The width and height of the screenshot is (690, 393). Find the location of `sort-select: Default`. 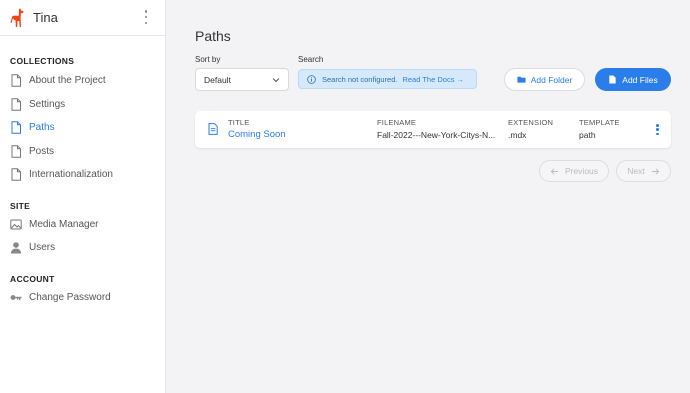

sort-select: Default is located at coordinates (242, 79).